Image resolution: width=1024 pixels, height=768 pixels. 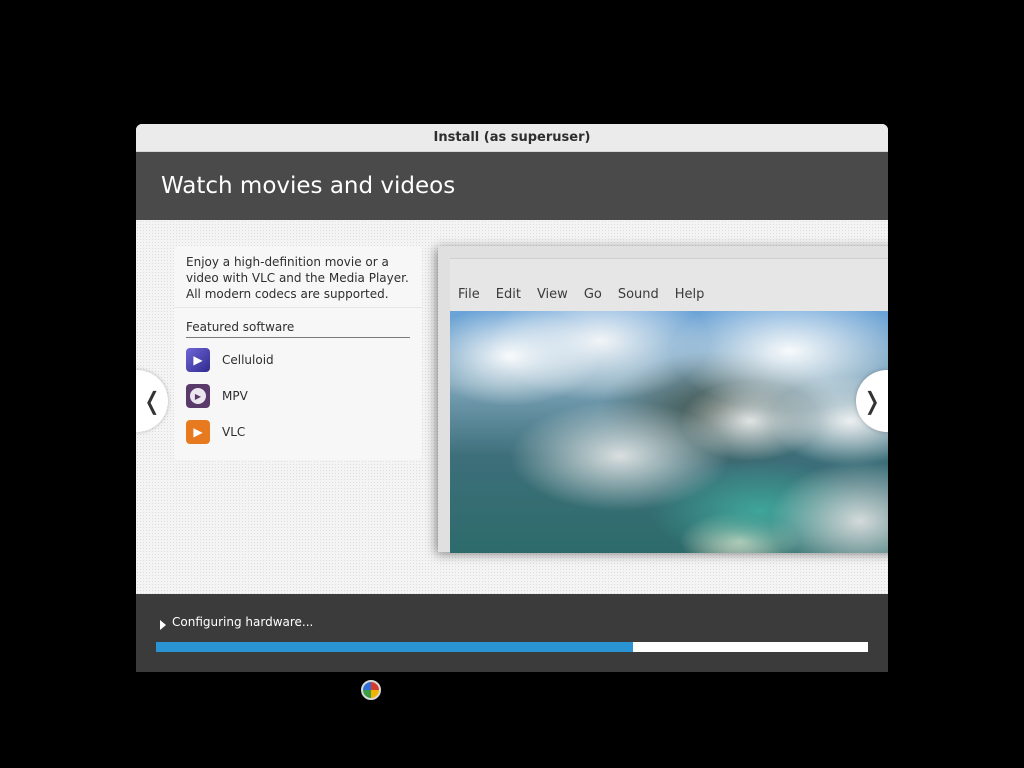 I want to click on menu-edit: Edit, so click(x=508, y=294).